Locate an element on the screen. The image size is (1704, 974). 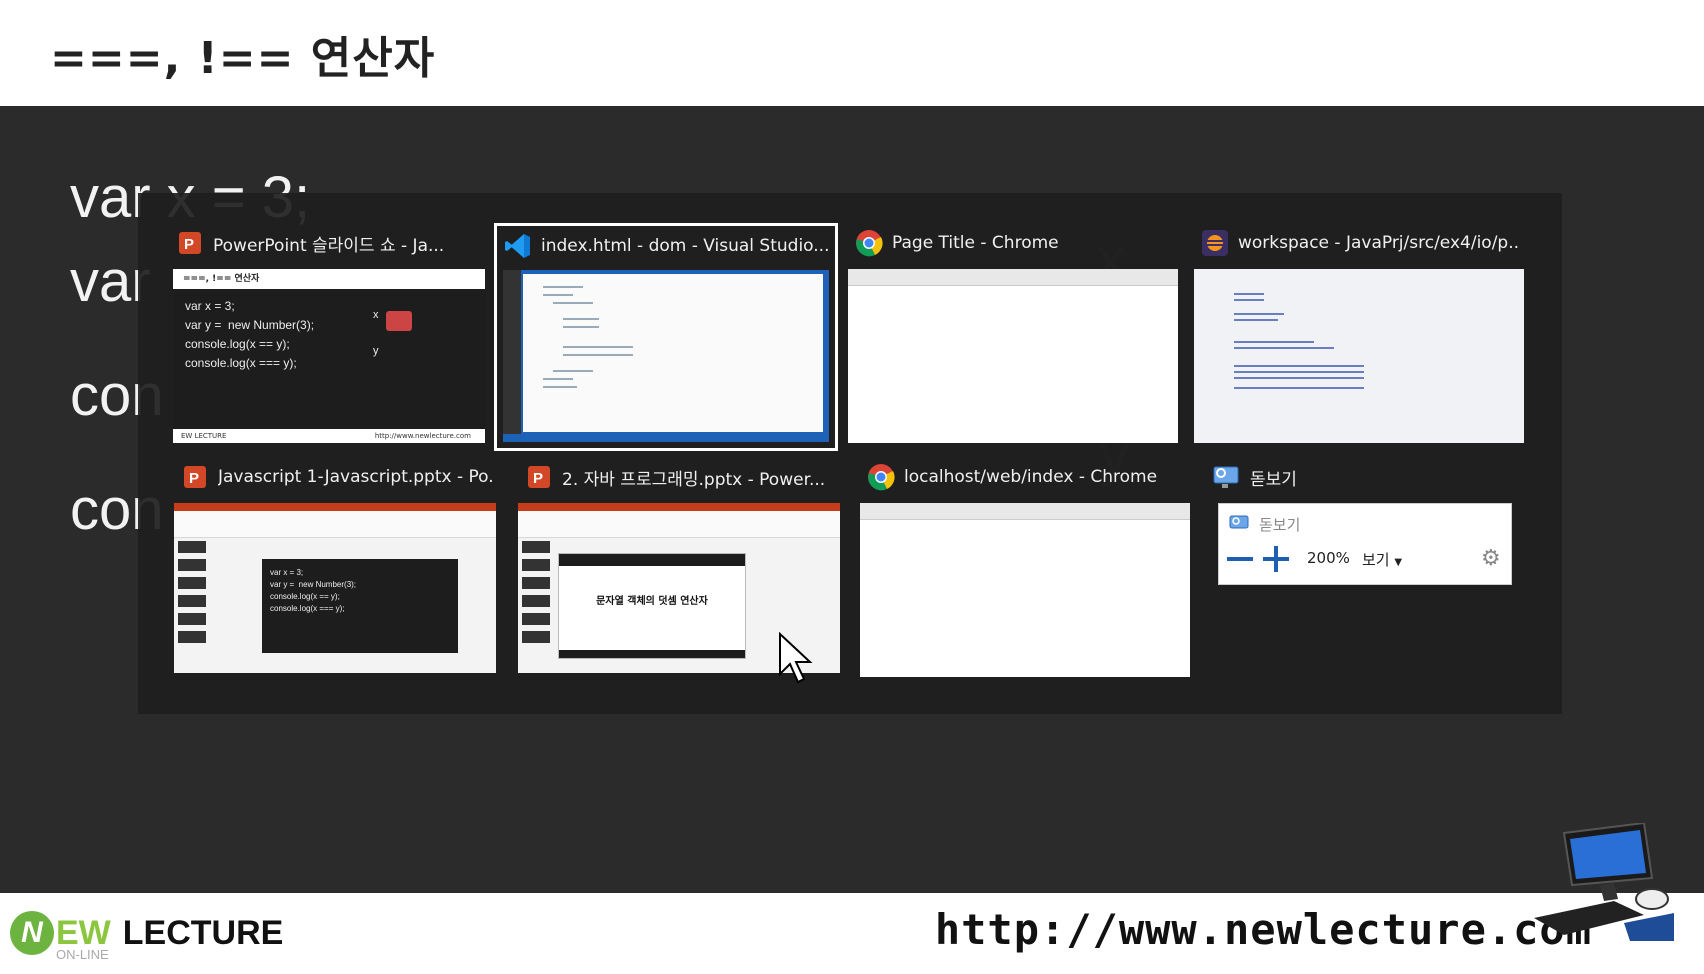
tile-header: Page Title - Chrome is located at coordinates (1016, 243).